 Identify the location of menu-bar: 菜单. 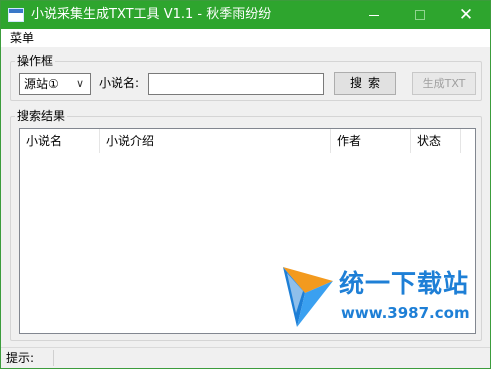
(245, 38).